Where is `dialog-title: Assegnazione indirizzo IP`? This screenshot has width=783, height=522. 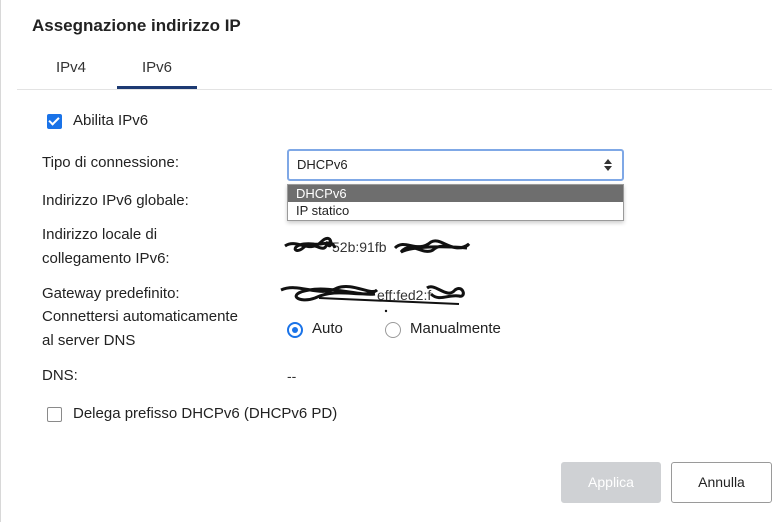 dialog-title: Assegnazione indirizzo IP is located at coordinates (136, 25).